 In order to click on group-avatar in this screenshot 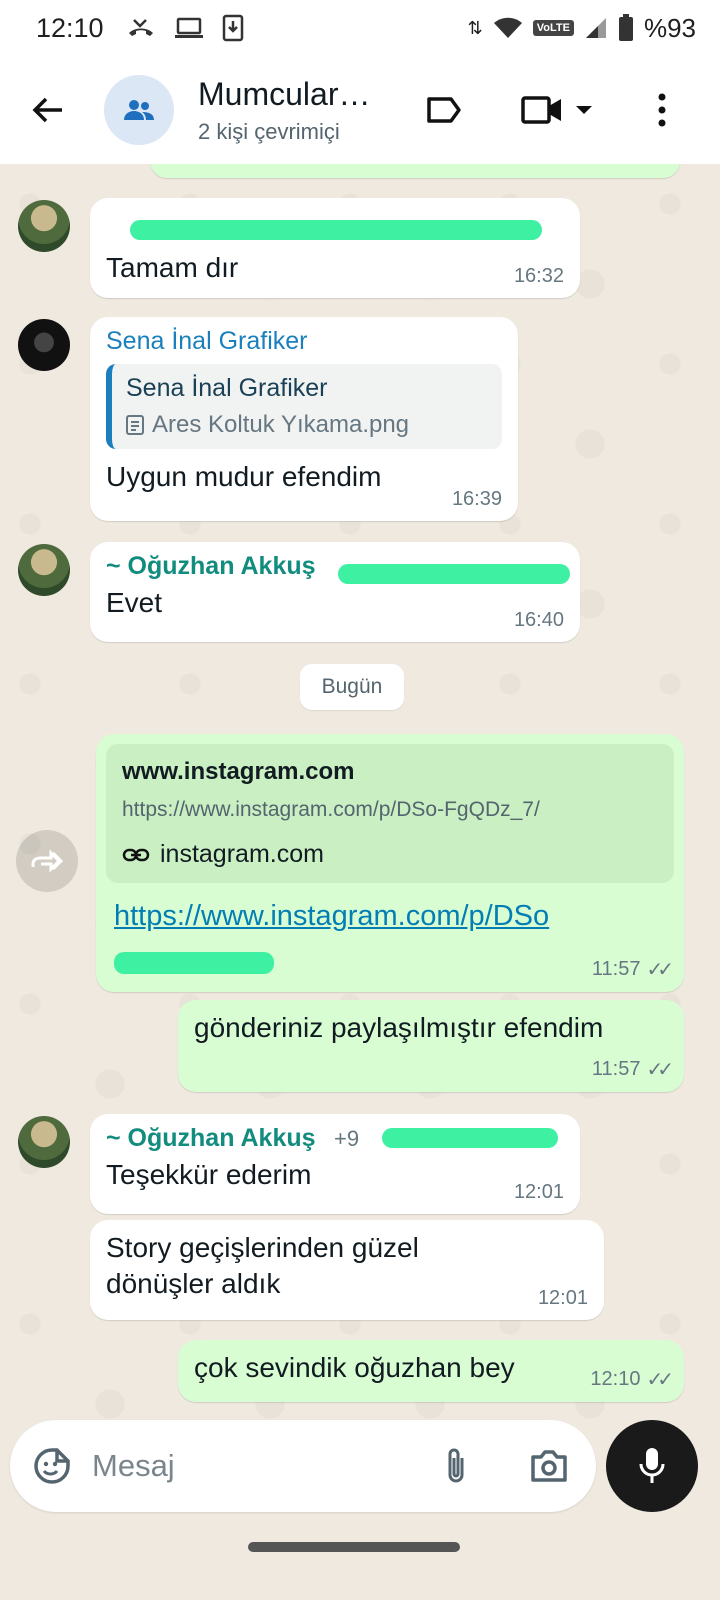, I will do `click(139, 110)`.